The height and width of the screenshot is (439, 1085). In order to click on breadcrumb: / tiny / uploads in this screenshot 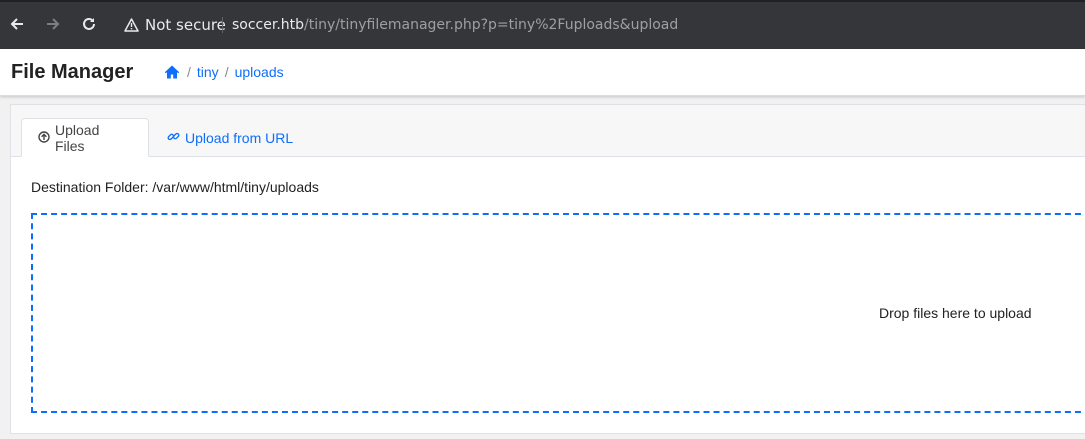, I will do `click(224, 72)`.